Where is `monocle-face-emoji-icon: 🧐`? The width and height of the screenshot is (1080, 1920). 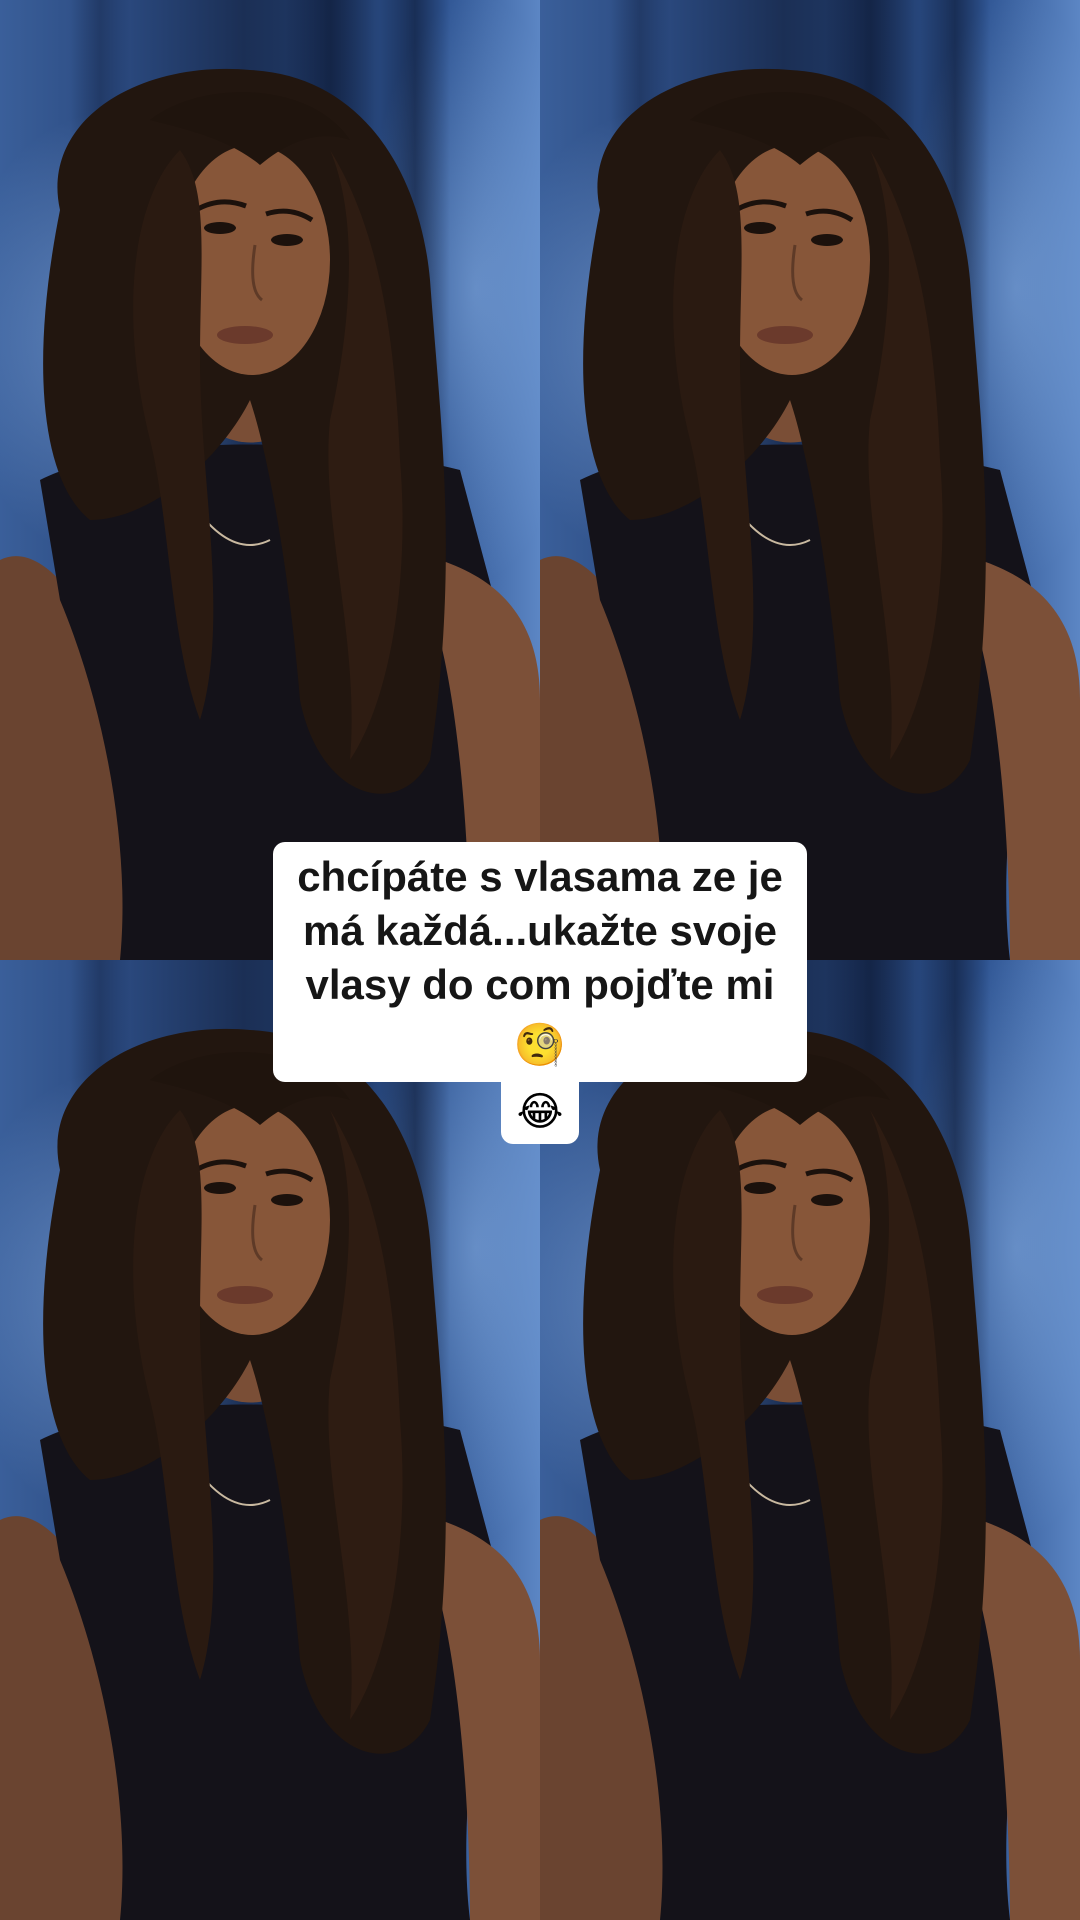
monocle-face-emoji-icon: 🧐 is located at coordinates (540, 1044).